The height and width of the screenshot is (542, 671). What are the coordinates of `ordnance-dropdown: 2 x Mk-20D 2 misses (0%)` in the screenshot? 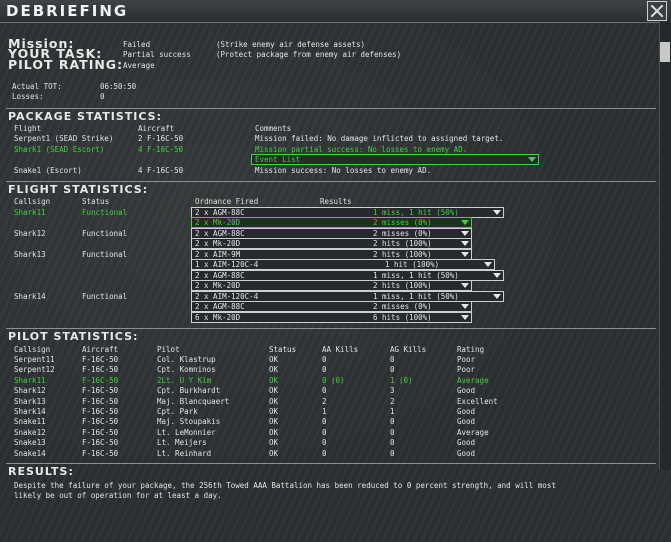 It's located at (331, 222).